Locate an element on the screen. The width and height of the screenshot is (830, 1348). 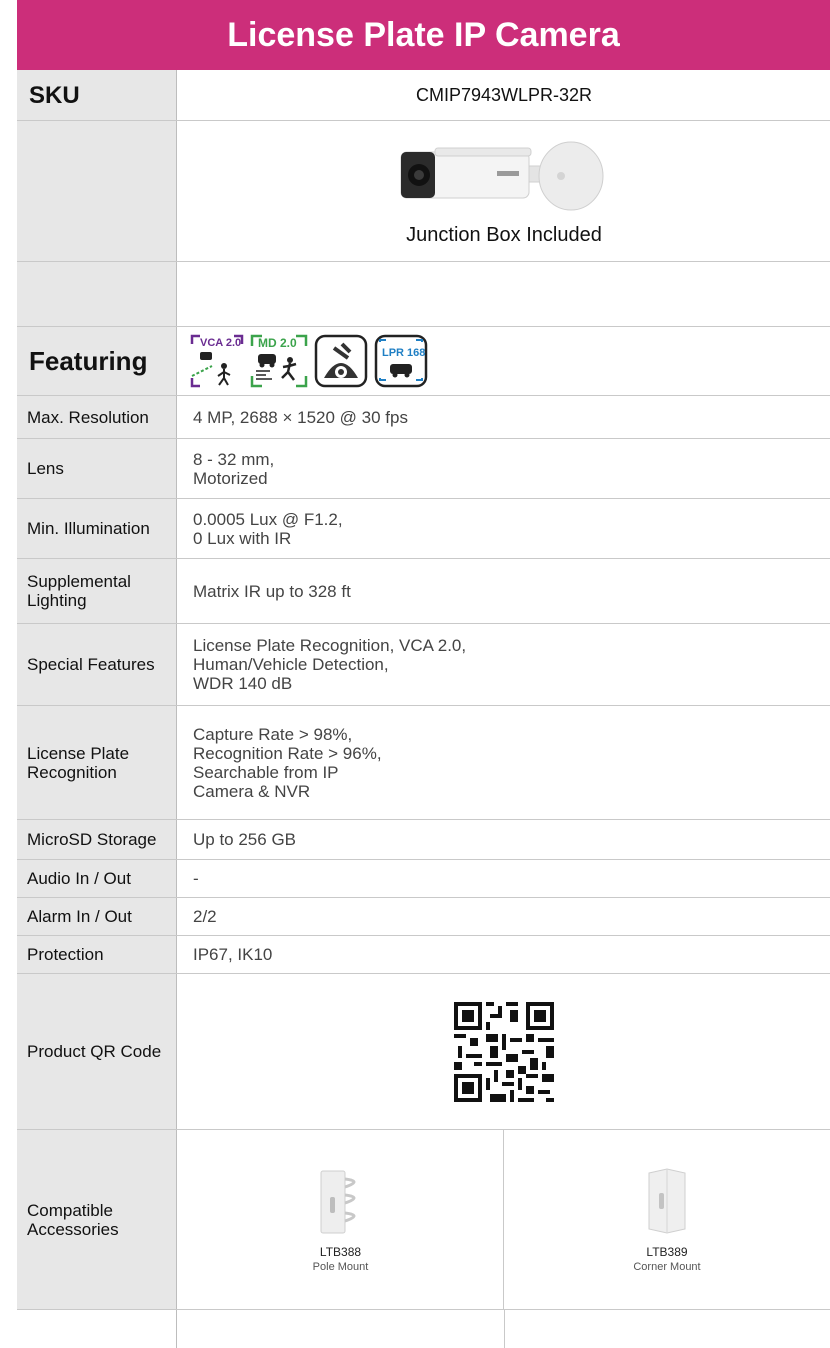
spec-value: Matrix IR up to 328 ft is located at coordinates (272, 591).